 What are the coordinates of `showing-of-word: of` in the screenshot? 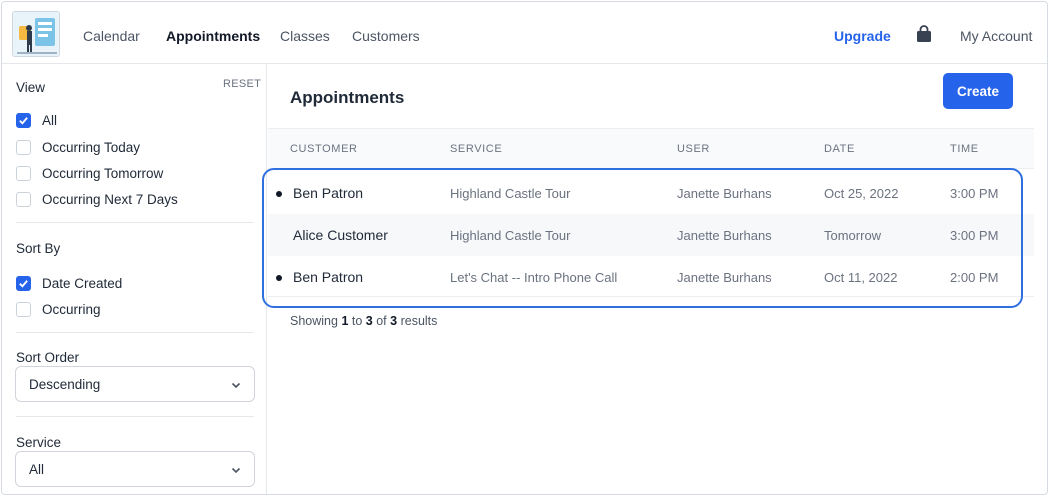 It's located at (381, 321).